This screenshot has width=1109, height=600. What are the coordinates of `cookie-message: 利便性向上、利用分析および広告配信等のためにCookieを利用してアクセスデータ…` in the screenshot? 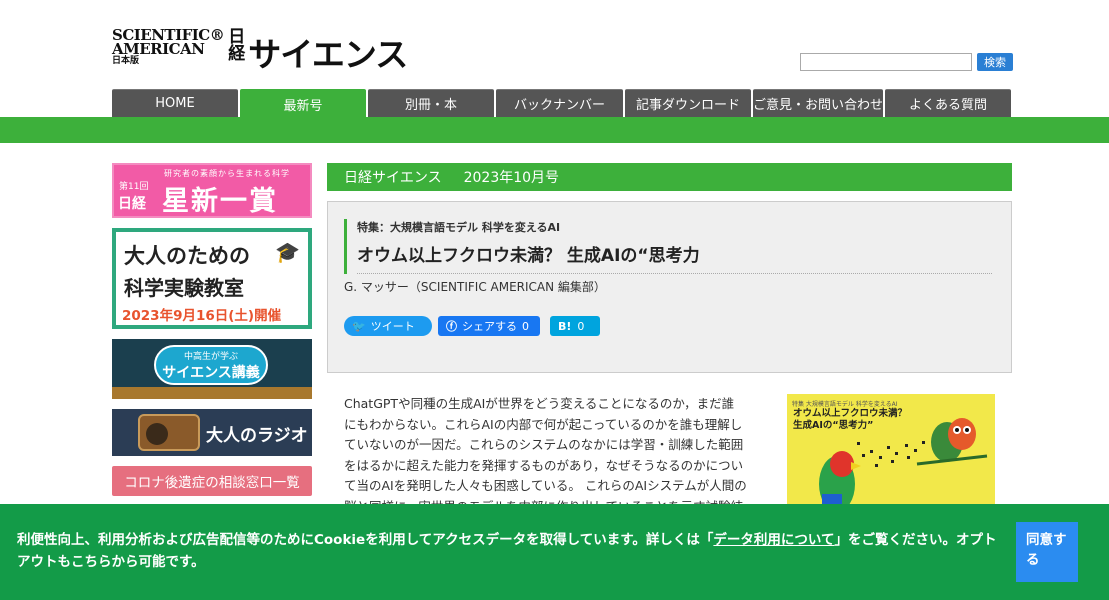 It's located at (509, 551).